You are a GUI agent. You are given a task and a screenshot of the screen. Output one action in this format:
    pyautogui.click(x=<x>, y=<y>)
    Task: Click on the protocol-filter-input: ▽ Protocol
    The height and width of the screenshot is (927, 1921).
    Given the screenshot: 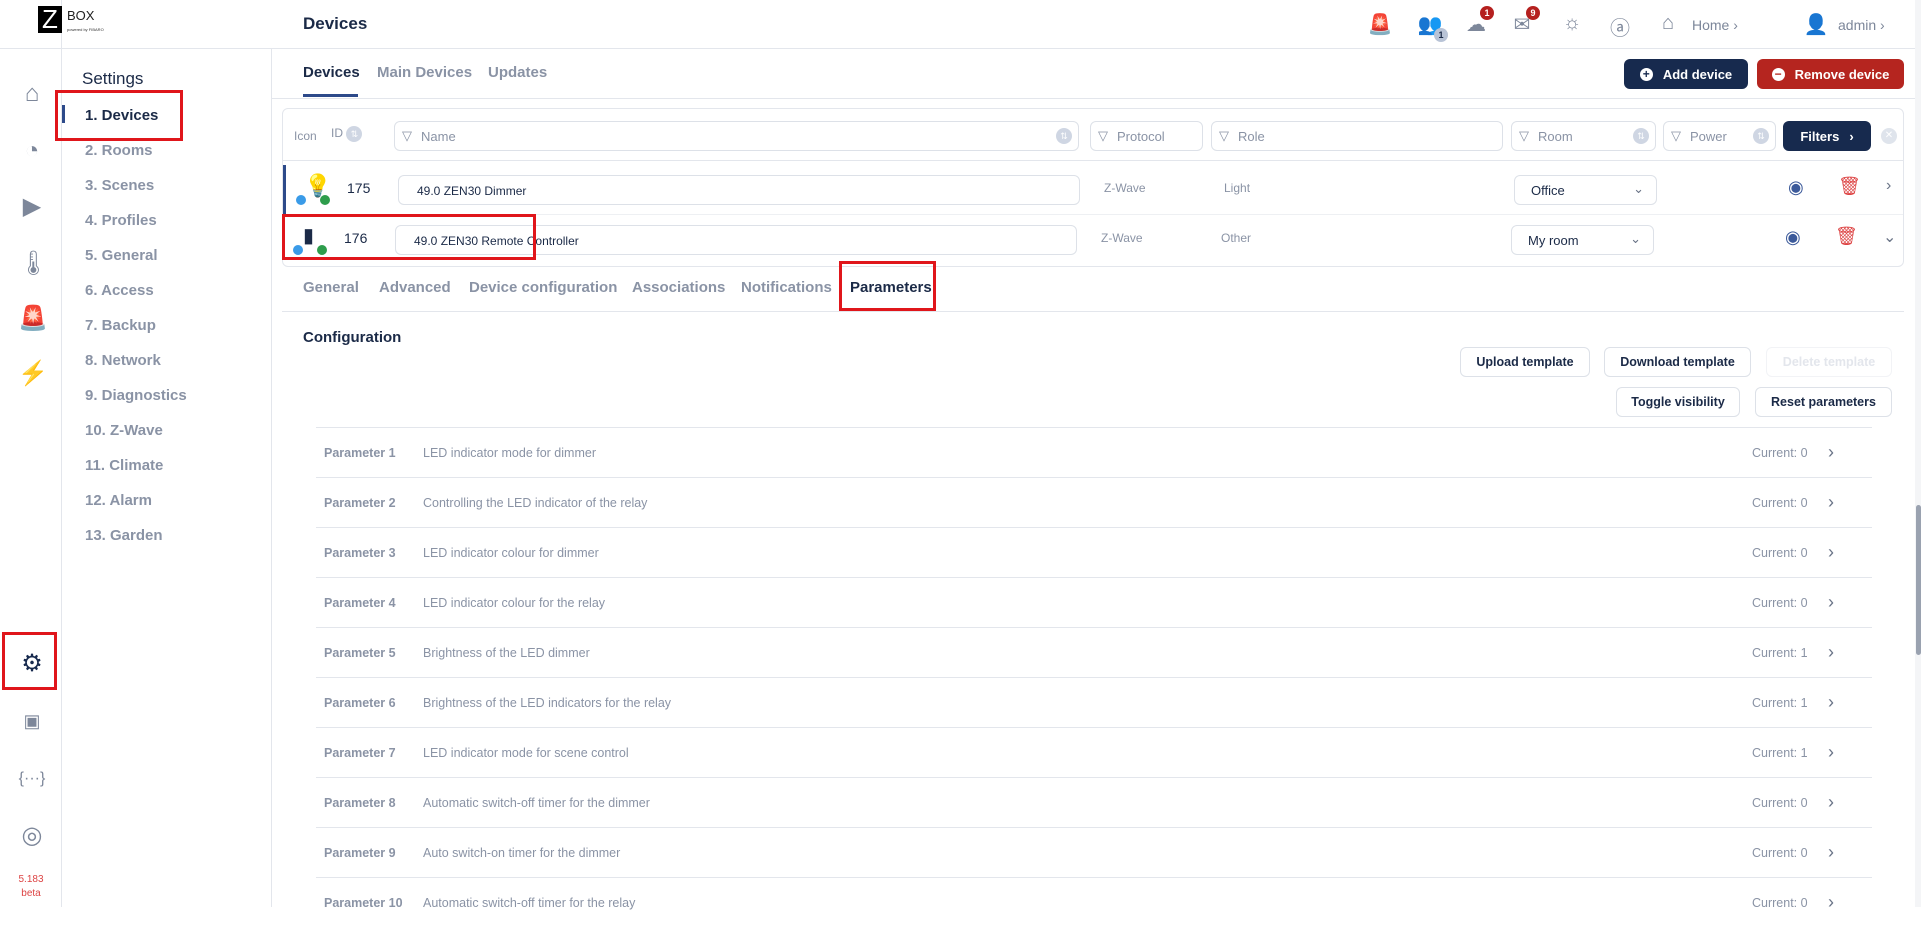 What is the action you would take?
    pyautogui.click(x=1146, y=136)
    